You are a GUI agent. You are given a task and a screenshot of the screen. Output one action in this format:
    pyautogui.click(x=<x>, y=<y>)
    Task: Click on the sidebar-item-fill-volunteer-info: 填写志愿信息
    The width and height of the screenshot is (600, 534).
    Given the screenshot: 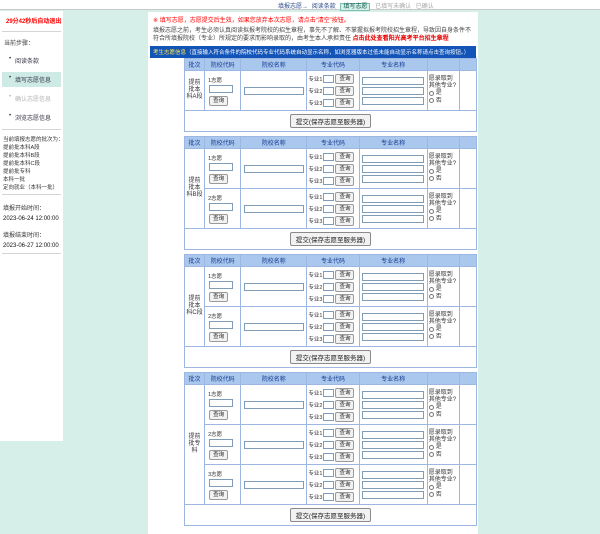 What is the action you would take?
    pyautogui.click(x=31, y=79)
    